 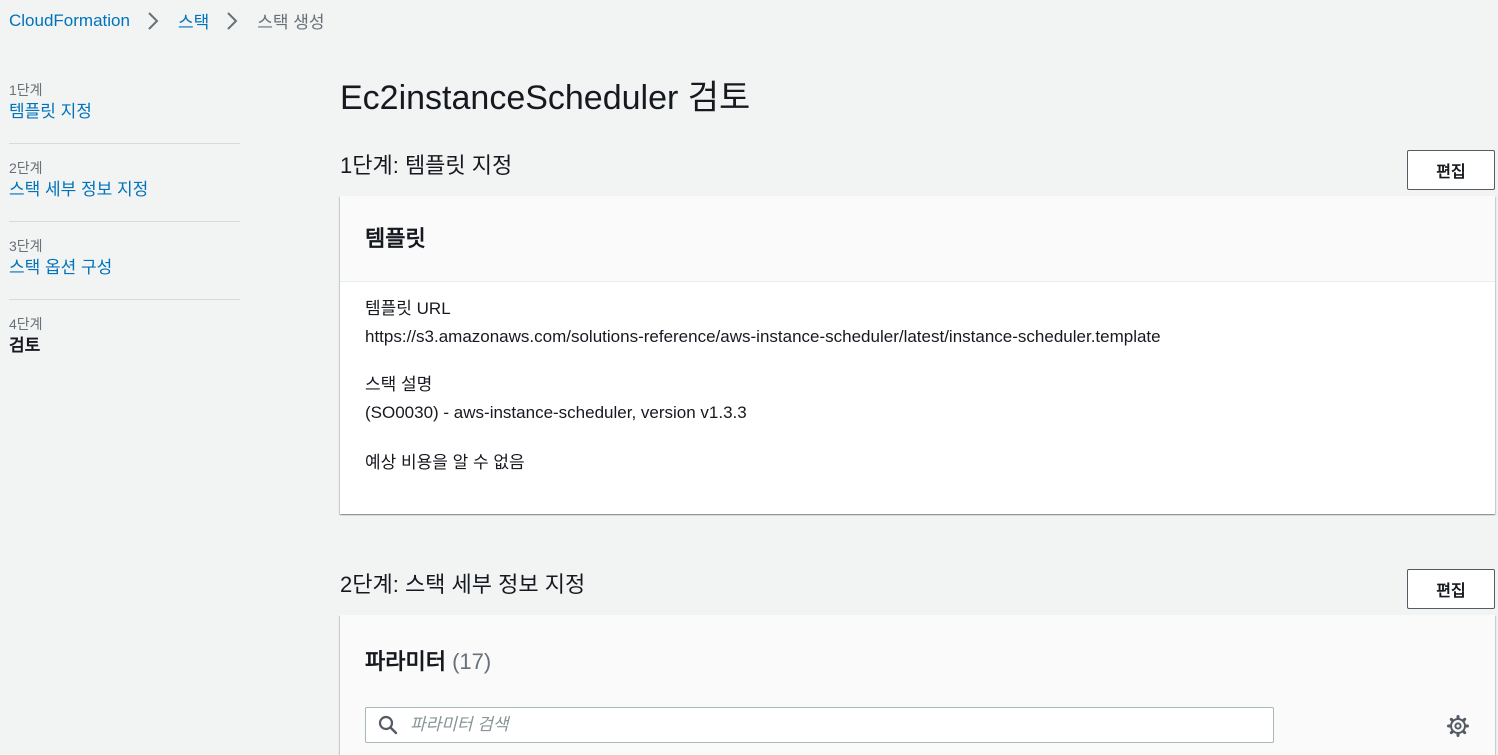 What do you see at coordinates (26, 324) in the screenshot?
I see `step-number: 4단계` at bounding box center [26, 324].